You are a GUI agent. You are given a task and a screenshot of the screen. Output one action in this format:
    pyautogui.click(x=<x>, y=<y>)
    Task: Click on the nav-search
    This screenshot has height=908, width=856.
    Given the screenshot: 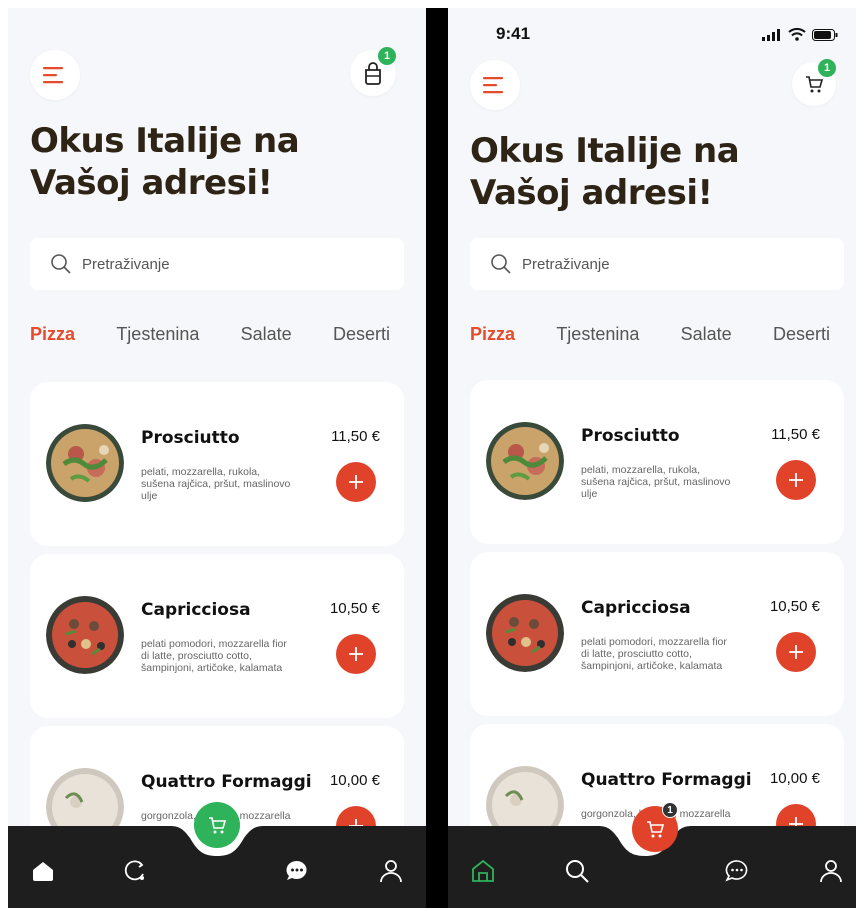 What is the action you would take?
    pyautogui.click(x=577, y=871)
    